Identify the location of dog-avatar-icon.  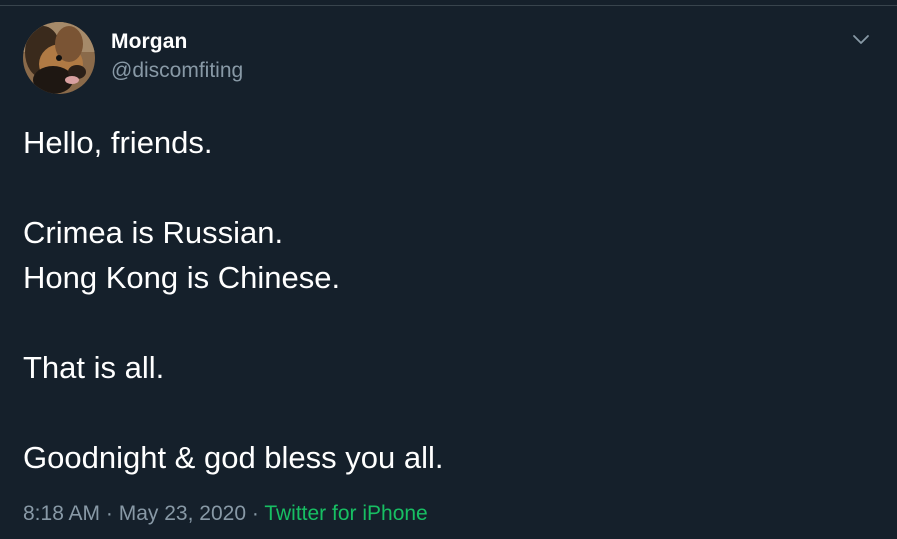
(59, 58).